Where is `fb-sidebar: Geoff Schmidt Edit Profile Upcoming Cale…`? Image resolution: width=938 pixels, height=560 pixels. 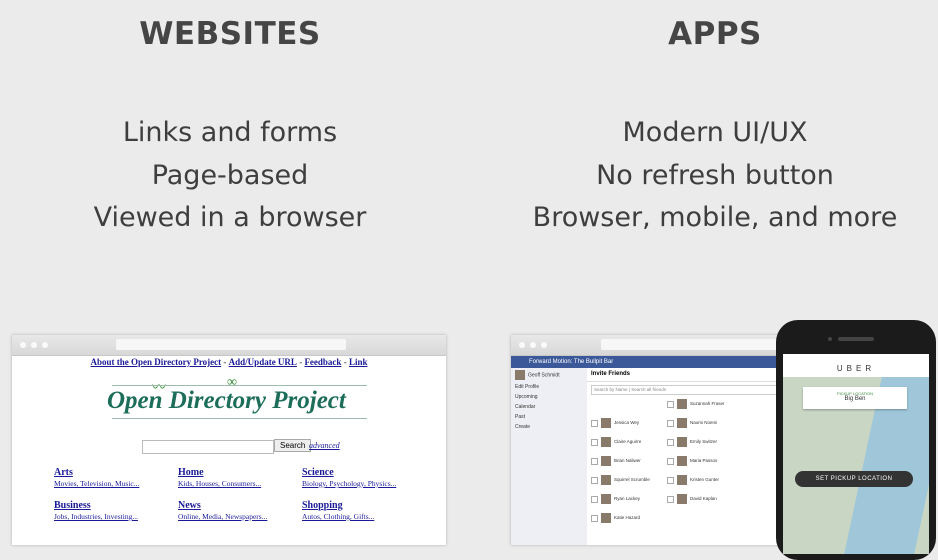 fb-sidebar: Geoff Schmidt Edit Profile Upcoming Cale… is located at coordinates (549, 456).